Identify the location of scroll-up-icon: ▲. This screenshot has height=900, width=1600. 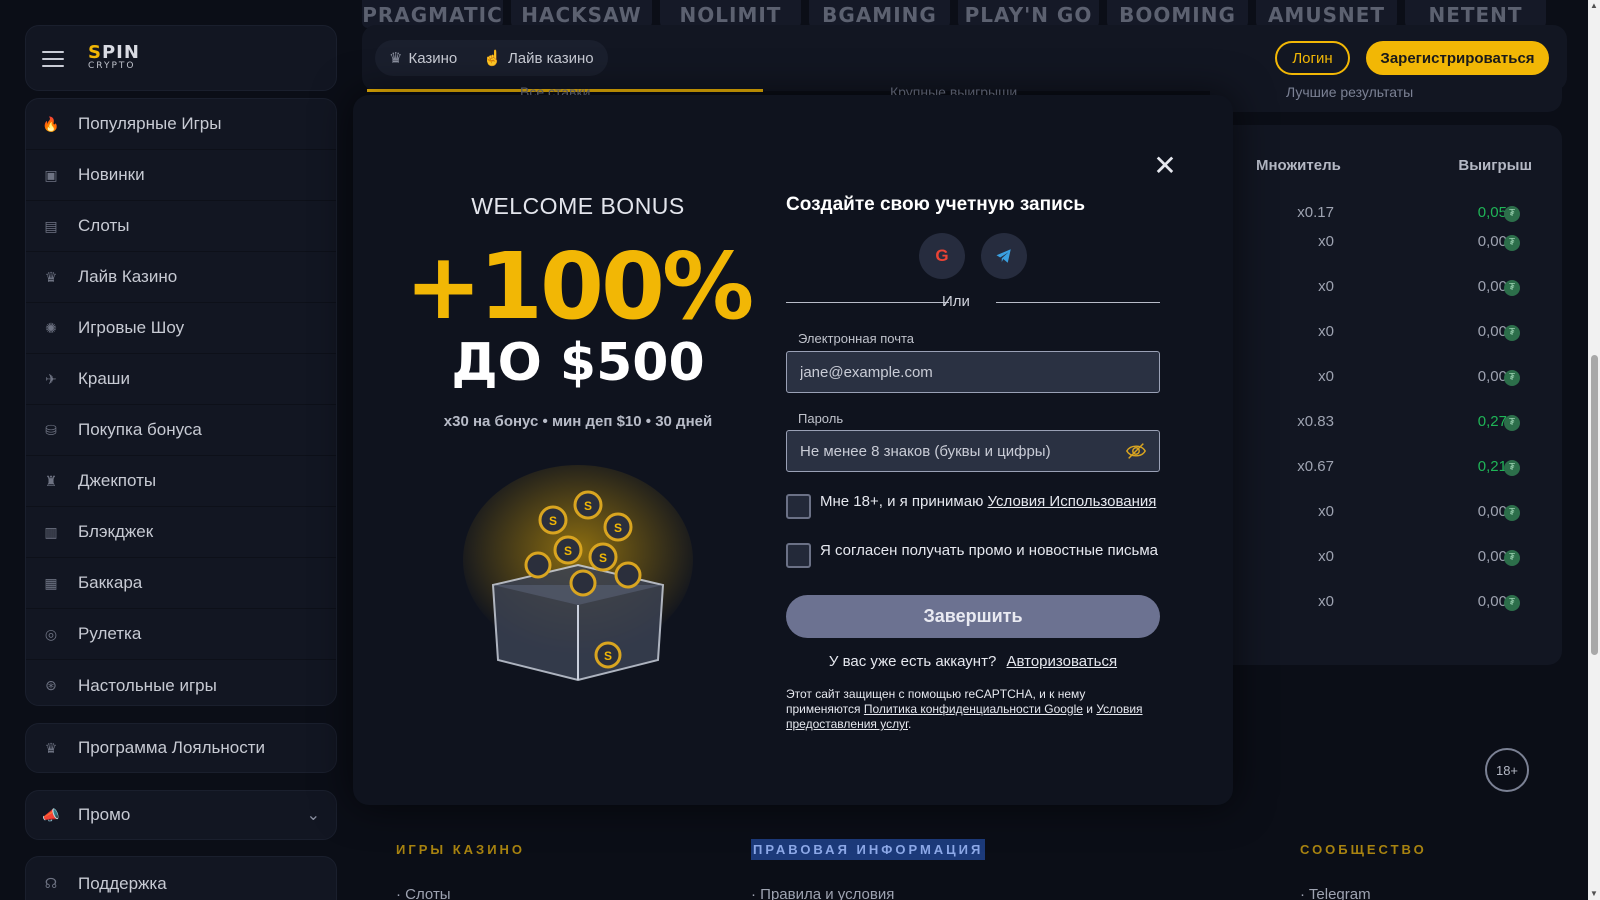
(1594, 6).